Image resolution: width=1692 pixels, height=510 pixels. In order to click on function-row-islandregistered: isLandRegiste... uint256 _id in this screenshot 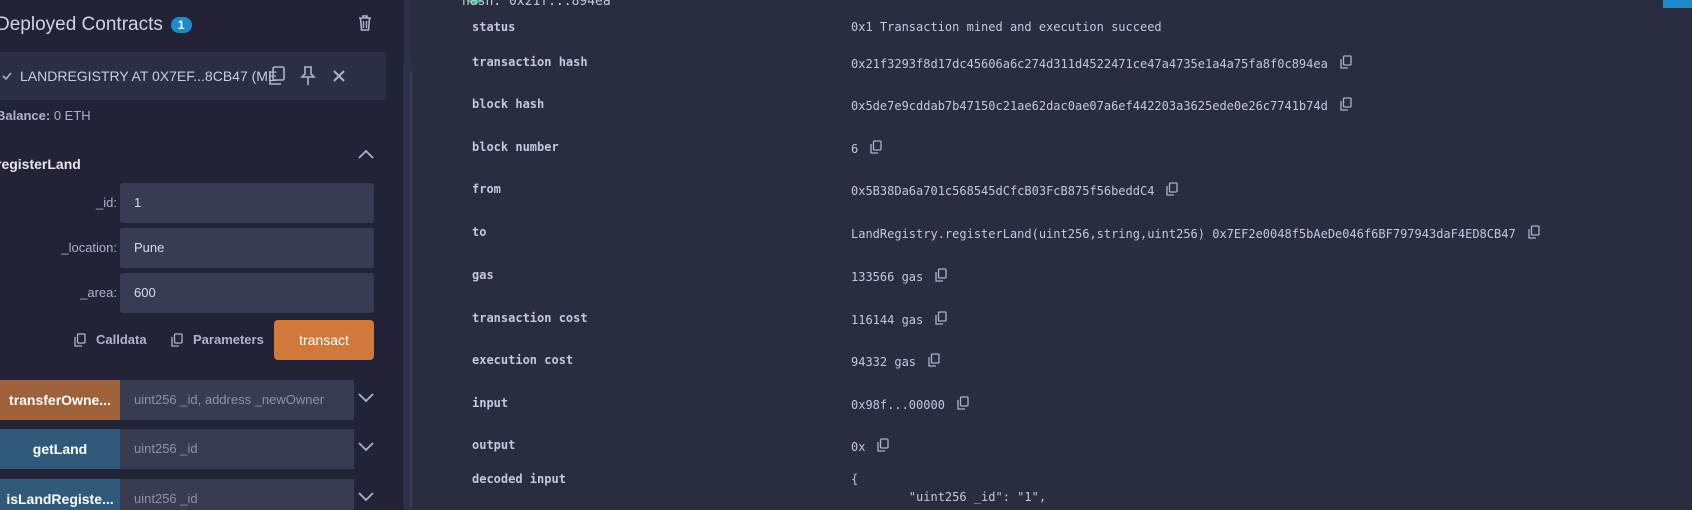, I will do `click(193, 494)`.